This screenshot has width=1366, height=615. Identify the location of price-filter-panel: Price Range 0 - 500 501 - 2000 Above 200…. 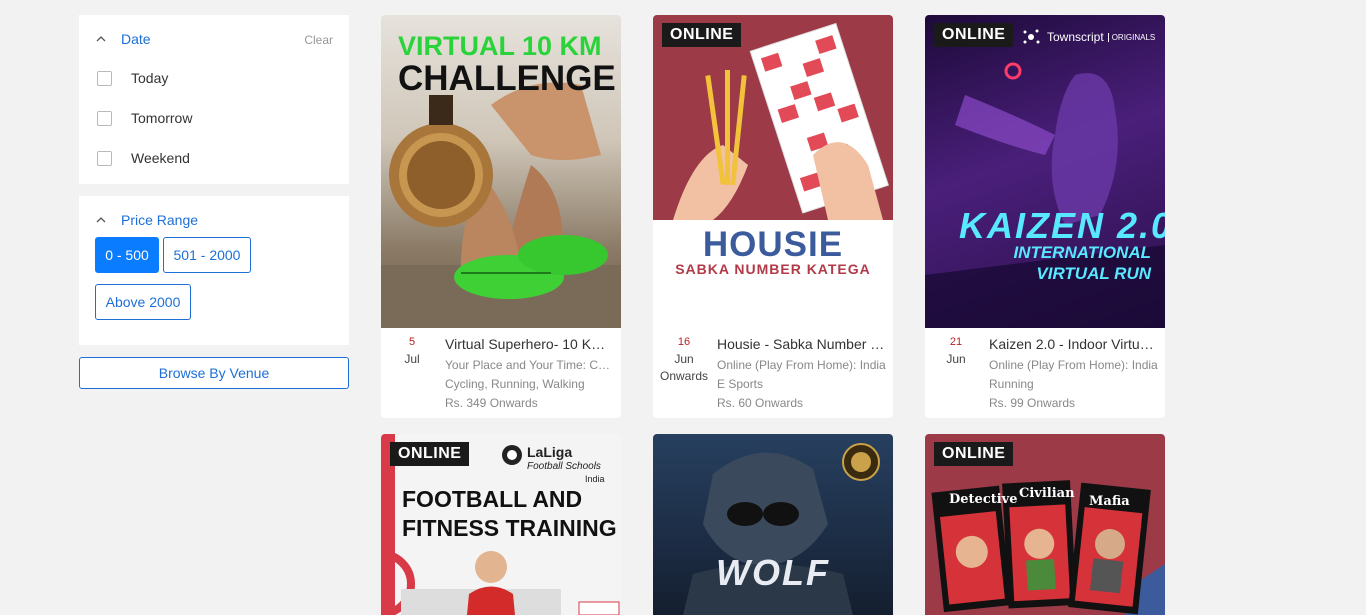
(214, 270).